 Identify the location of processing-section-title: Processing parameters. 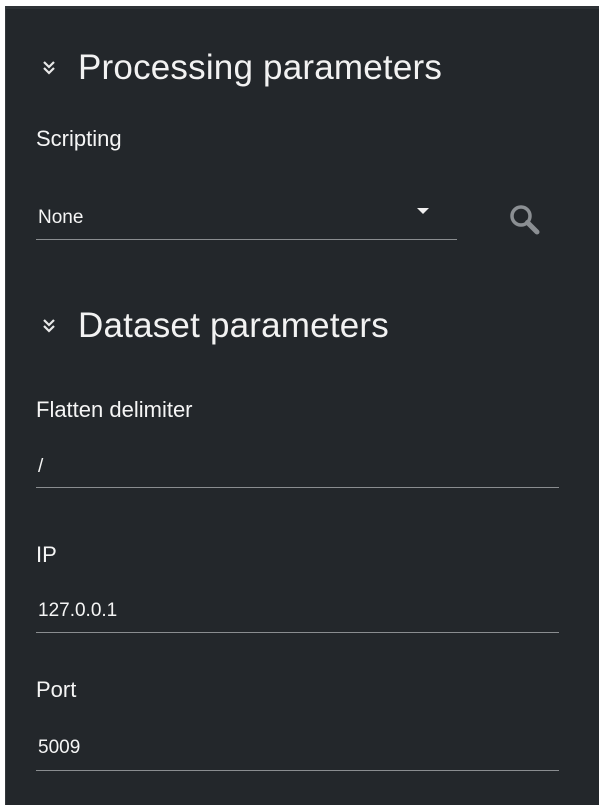
(260, 67).